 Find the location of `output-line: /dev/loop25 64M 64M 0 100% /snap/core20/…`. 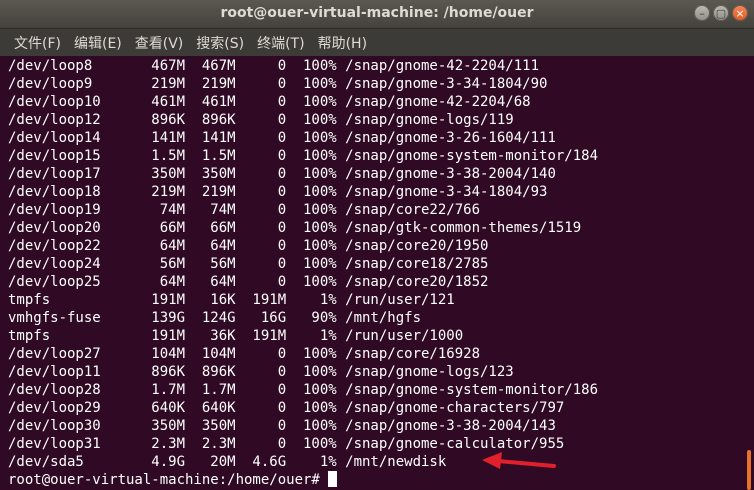

output-line: /dev/loop25 64M 64M 0 100% /snap/core20/… is located at coordinates (248, 282).